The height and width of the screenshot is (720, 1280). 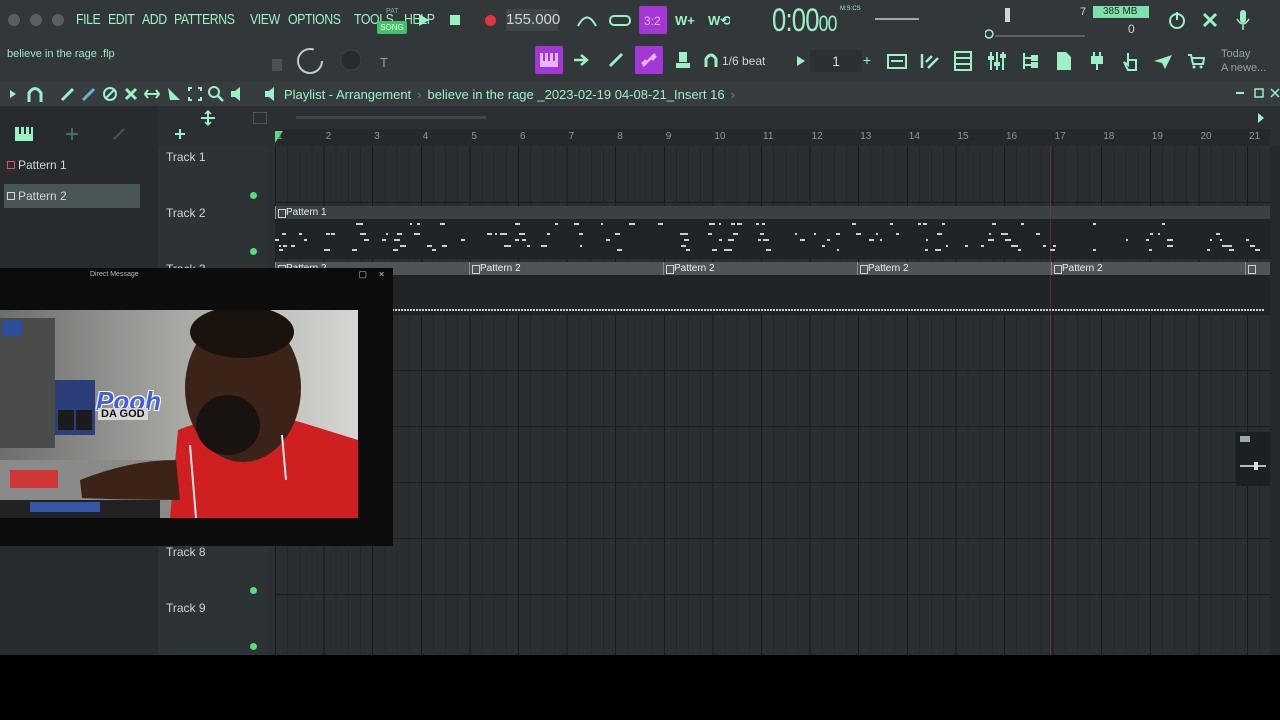 What do you see at coordinates (582, 60) in the screenshot?
I see `playlist-arrow-button` at bounding box center [582, 60].